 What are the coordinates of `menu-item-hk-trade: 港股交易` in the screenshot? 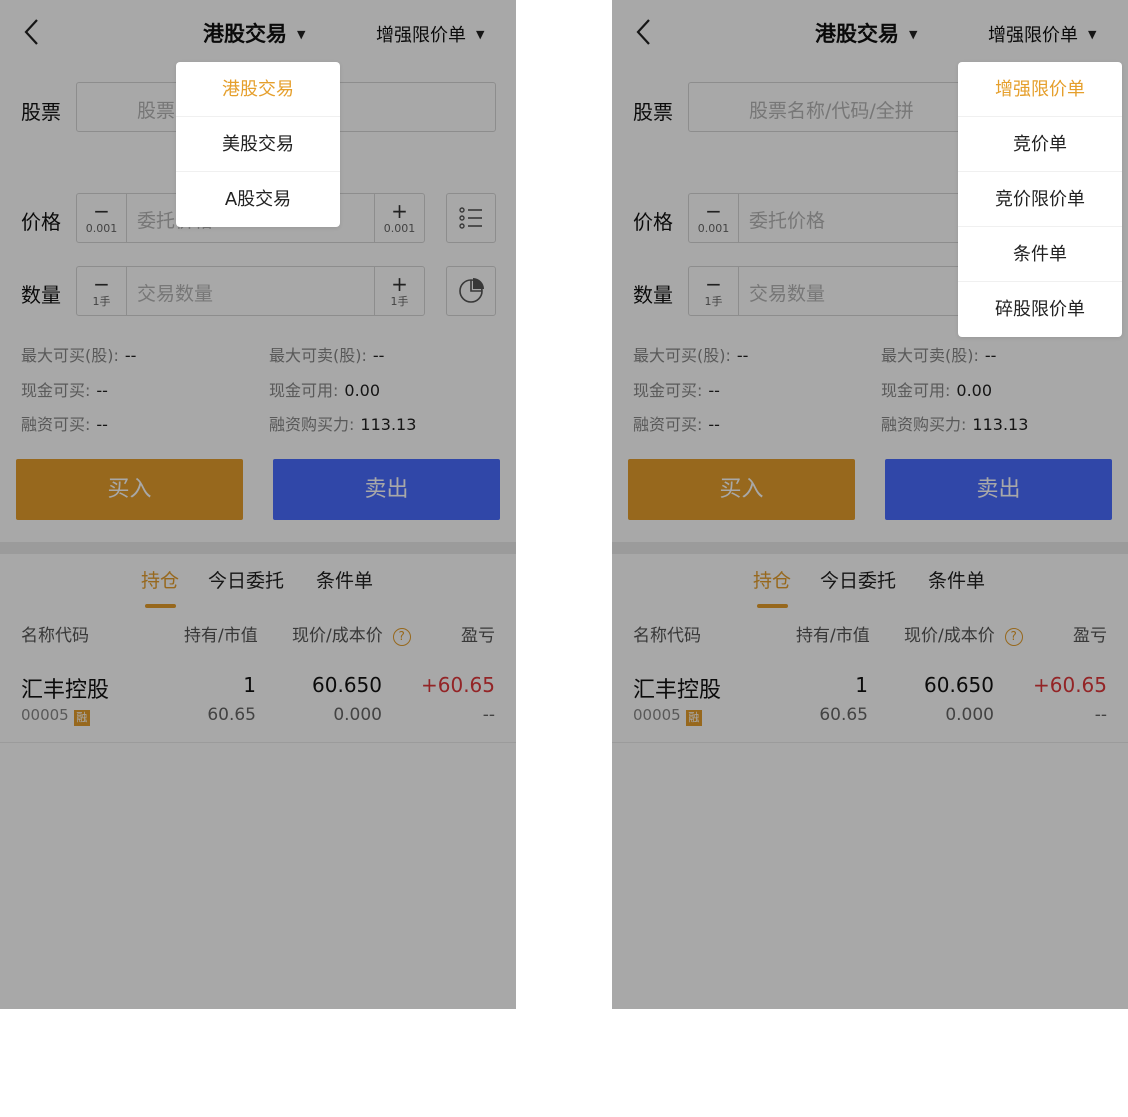 It's located at (258, 89).